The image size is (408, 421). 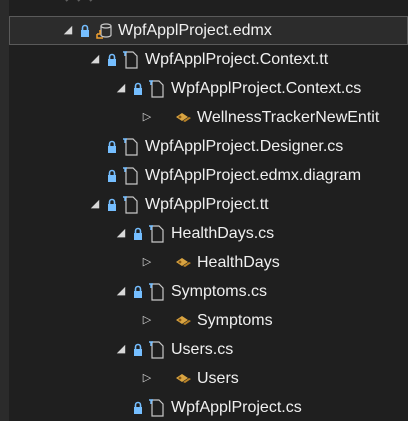 I want to click on diagram-file-icon, so click(x=131, y=175).